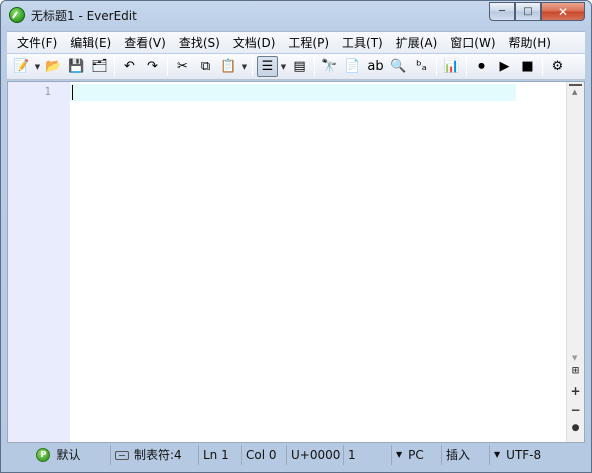  Describe the element at coordinates (122, 455) in the screenshot. I see `tab-icon` at that location.